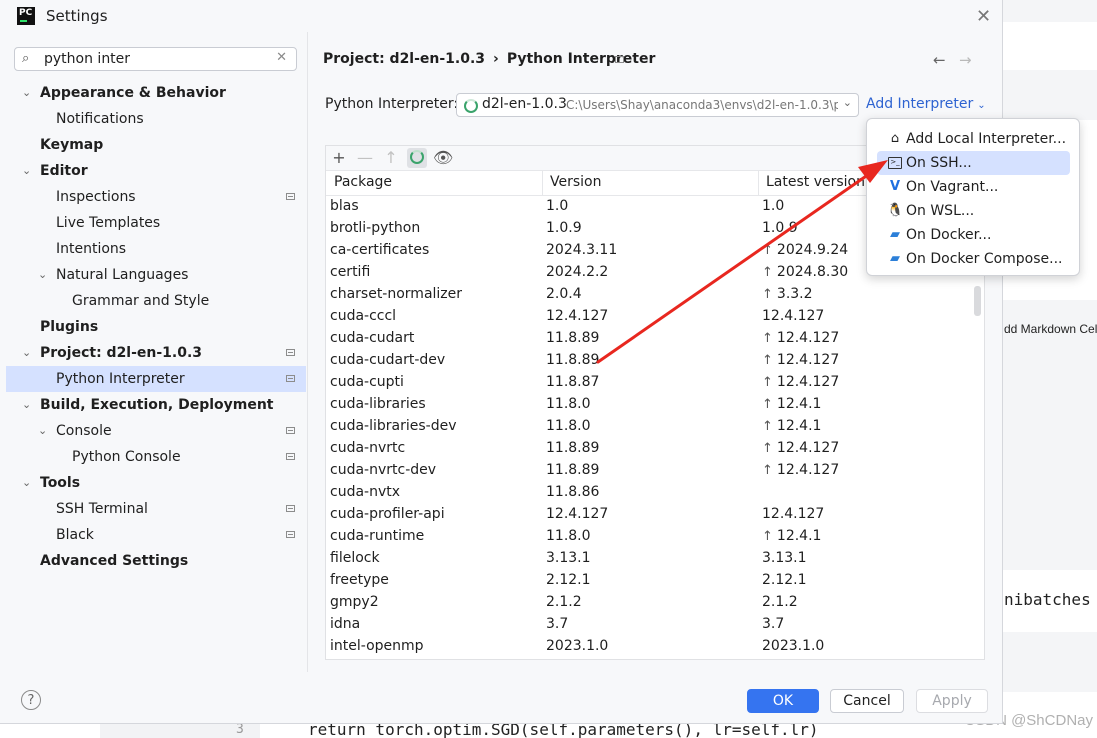  I want to click on sidebar-item: Grammar and Style, so click(156, 301).